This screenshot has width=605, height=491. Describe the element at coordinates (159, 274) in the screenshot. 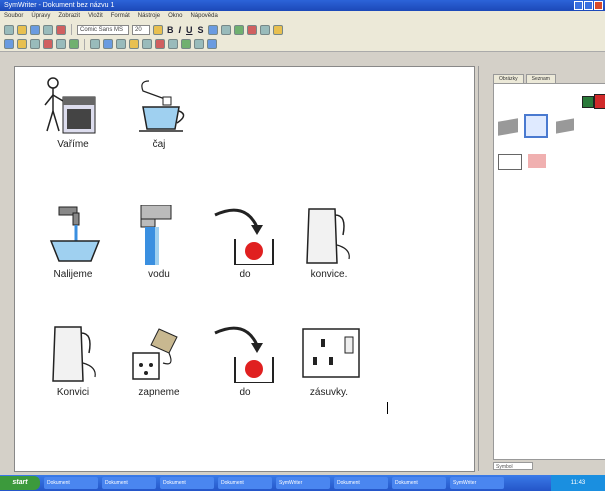

I see `symbol-label: vodu` at that location.